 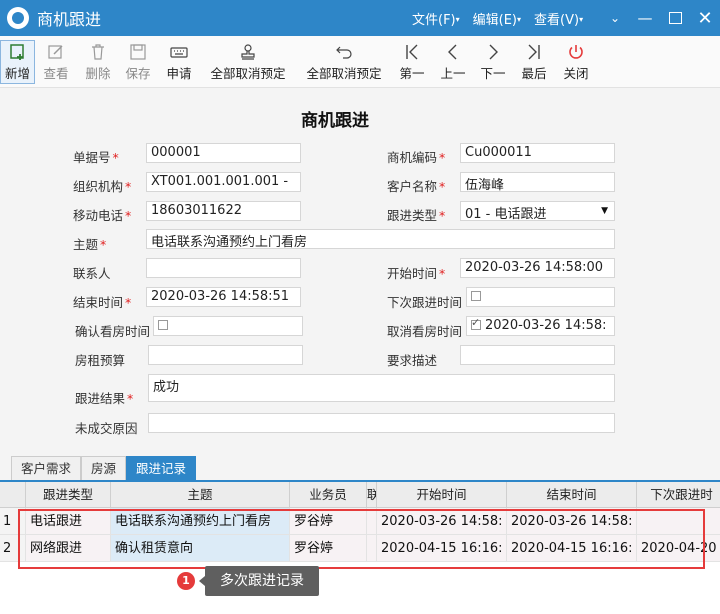 What do you see at coordinates (223, 297) in the screenshot?
I see `end-time-field: 2020-03-26 14:58:51` at bounding box center [223, 297].